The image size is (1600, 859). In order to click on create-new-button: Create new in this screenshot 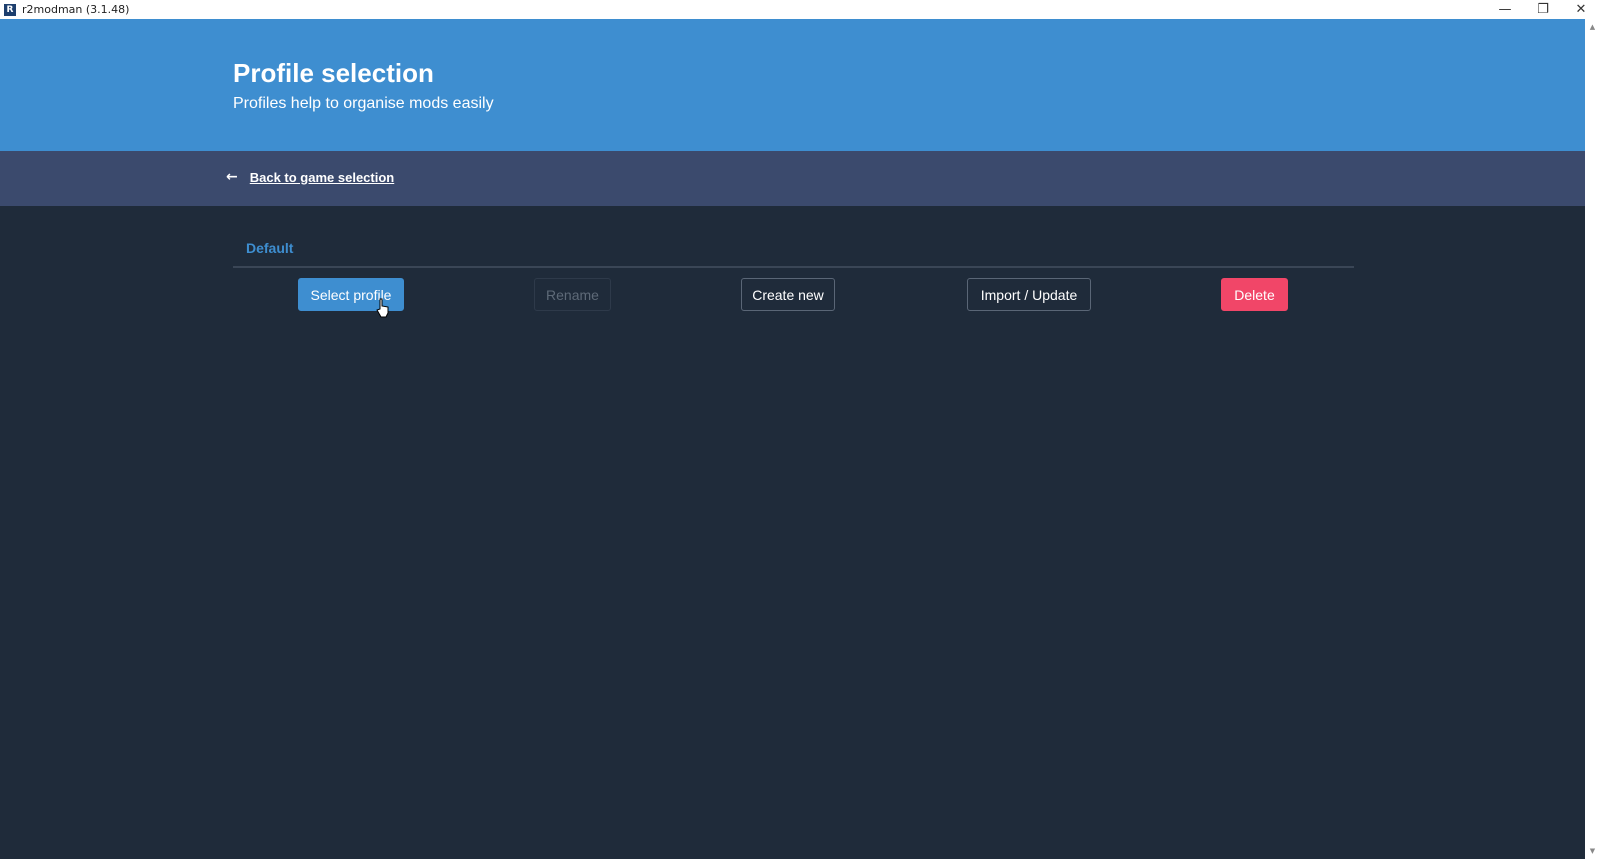, I will do `click(788, 294)`.